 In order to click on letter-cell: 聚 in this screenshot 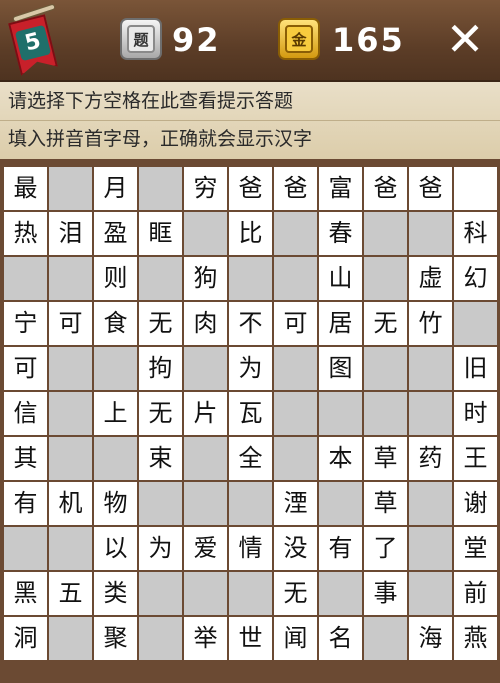, I will do `click(115, 638)`.